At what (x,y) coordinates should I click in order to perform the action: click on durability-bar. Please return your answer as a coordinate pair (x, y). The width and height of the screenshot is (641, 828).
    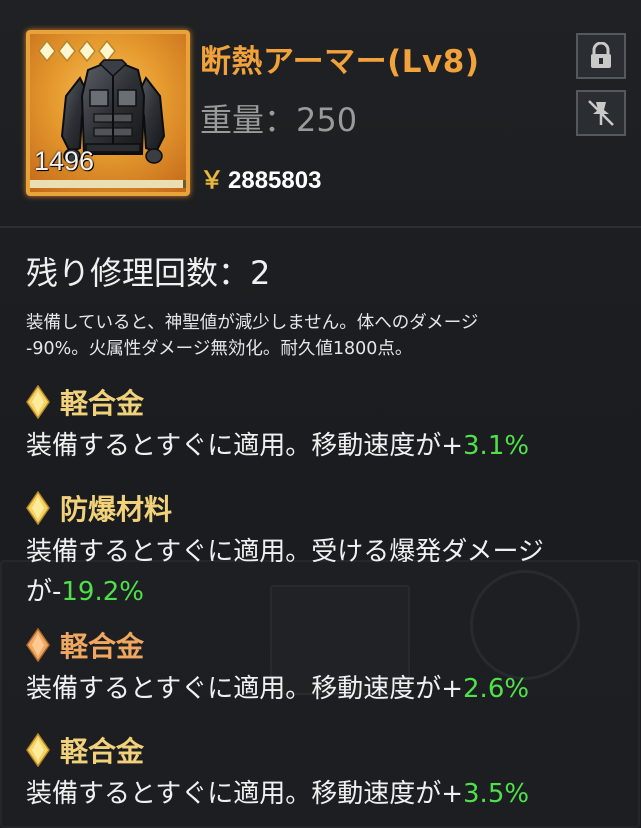
    Looking at the image, I should click on (108, 184).